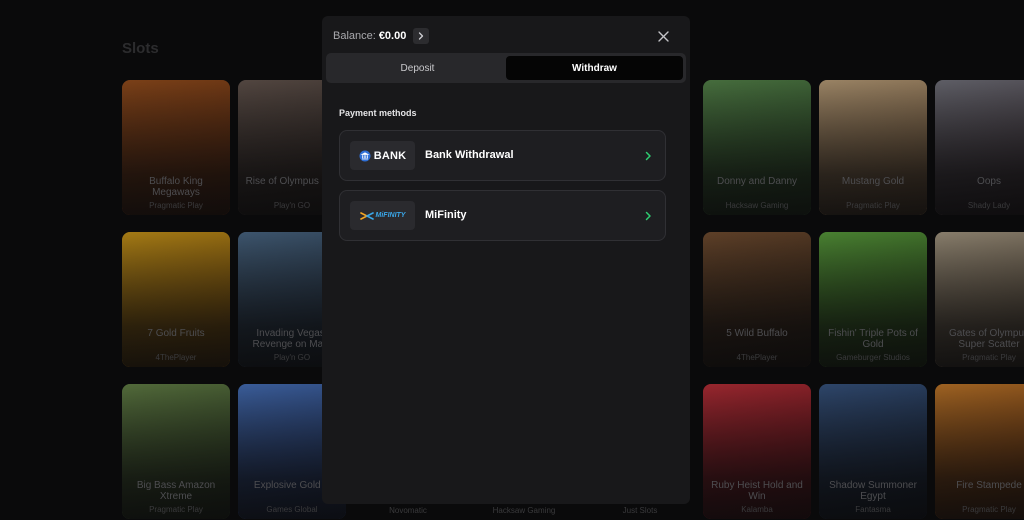  Describe the element at coordinates (757, 451) in the screenshot. I see `game-tile: Ruby Heist Hold and Win Kalamba` at that location.